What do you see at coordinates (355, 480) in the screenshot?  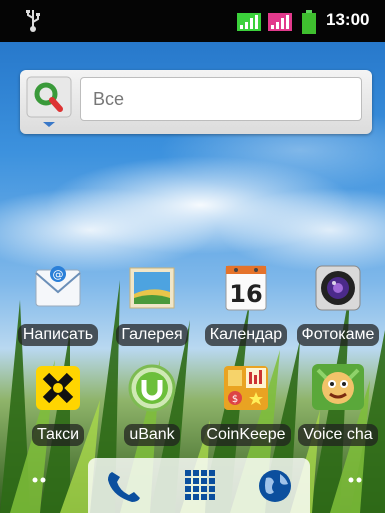 I see `page-indicator-right` at bounding box center [355, 480].